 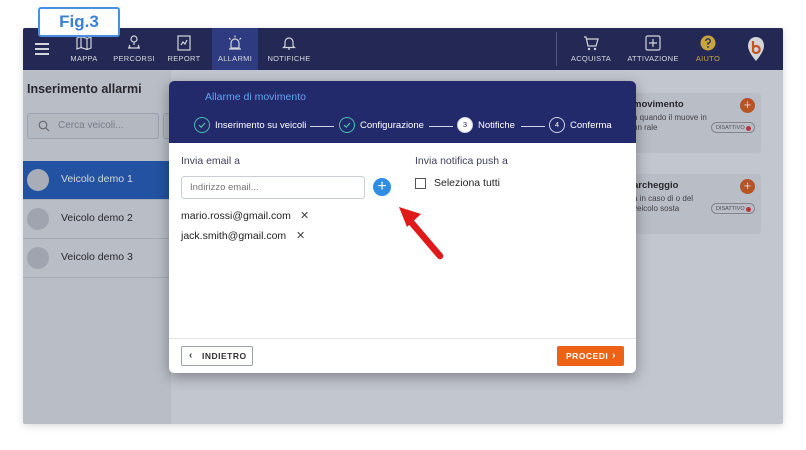 I want to click on back-label: INDIETRO, so click(x=224, y=356).